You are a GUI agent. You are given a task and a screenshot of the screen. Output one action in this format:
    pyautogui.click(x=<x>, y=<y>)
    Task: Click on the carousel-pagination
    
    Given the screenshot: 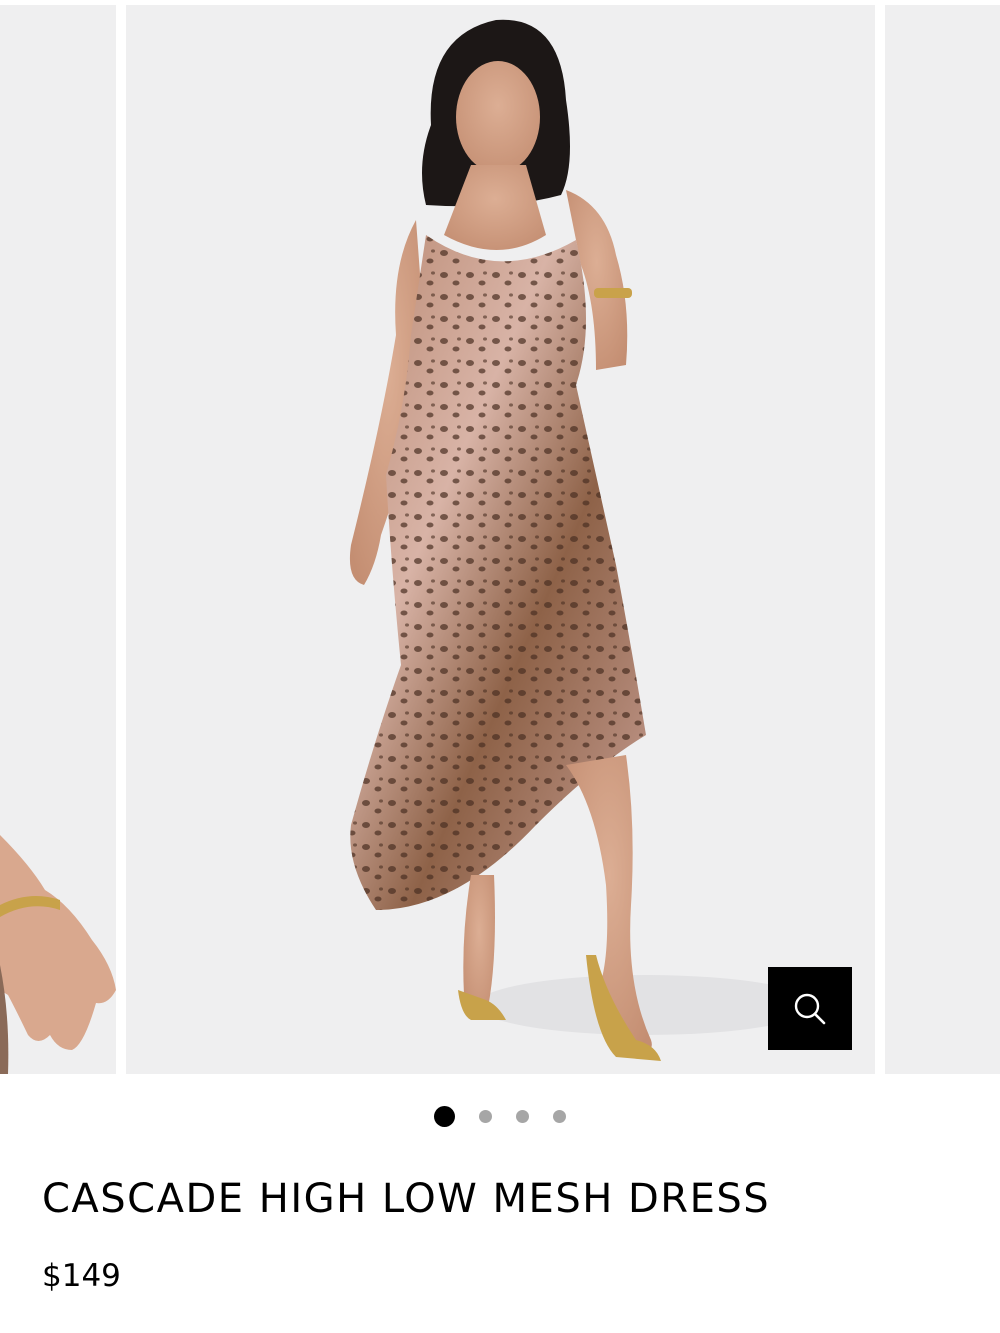 What is the action you would take?
    pyautogui.click(x=500, y=1117)
    